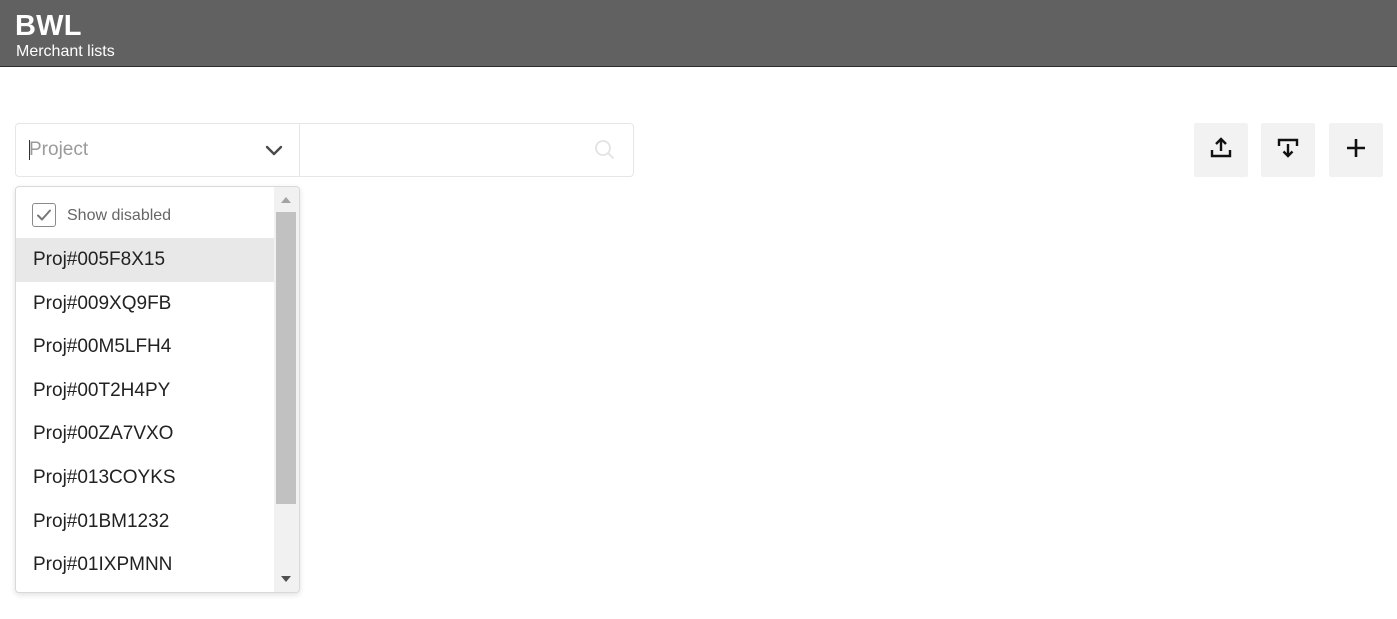 The width and height of the screenshot is (1397, 619). What do you see at coordinates (145, 391) in the screenshot?
I see `project-option: Proj#00T2H4PY` at bounding box center [145, 391].